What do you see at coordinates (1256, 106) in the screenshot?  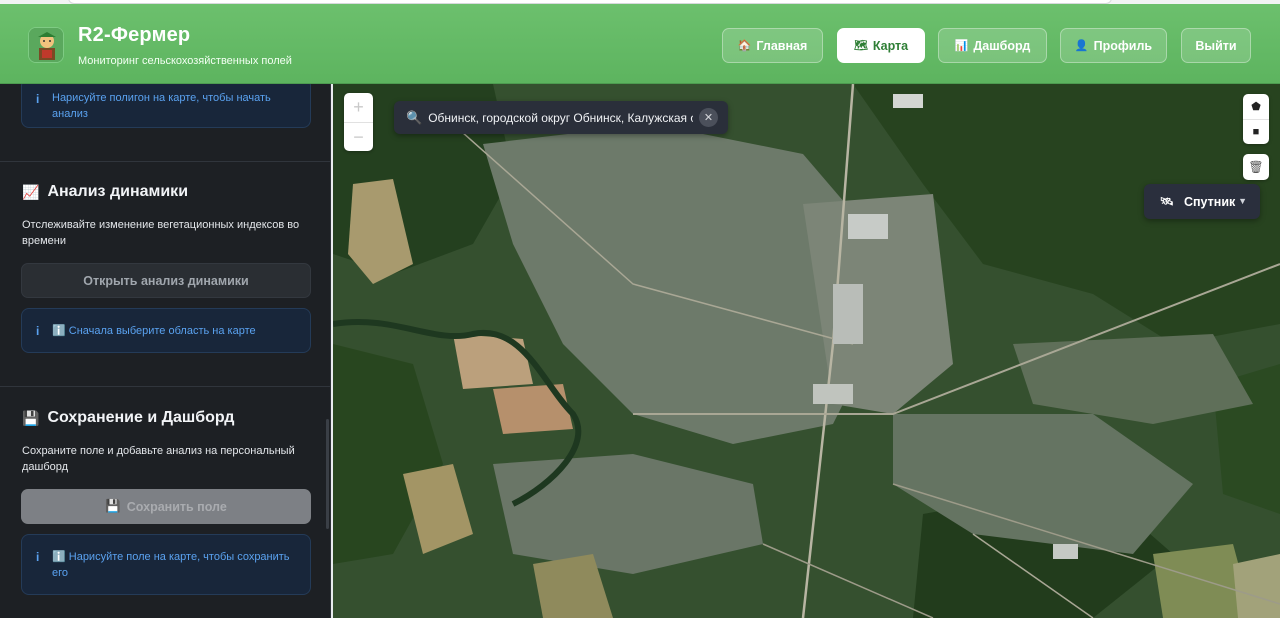 I see `draw-polygon-icon: ⬟` at bounding box center [1256, 106].